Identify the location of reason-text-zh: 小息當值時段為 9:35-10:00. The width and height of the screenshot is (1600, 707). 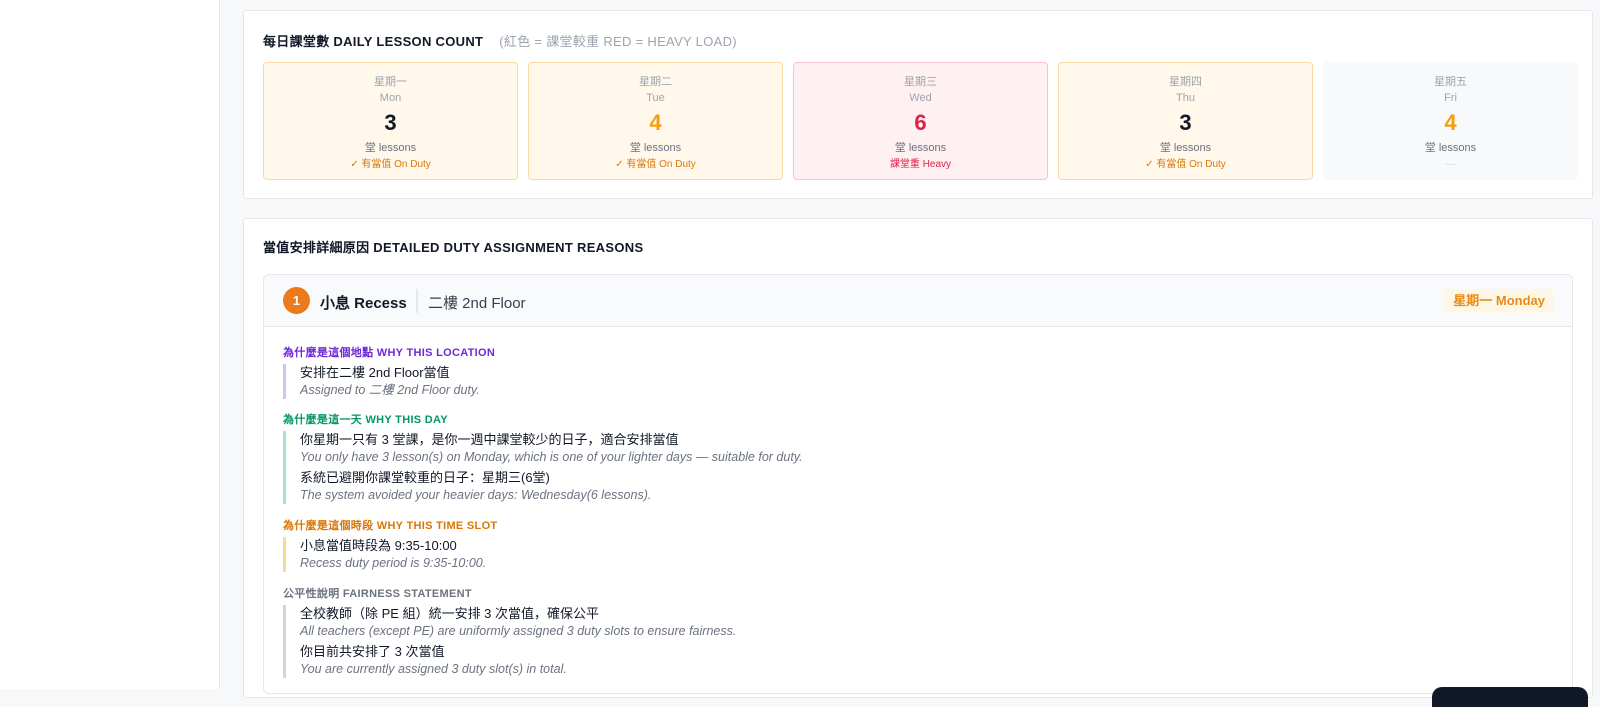
(378, 545).